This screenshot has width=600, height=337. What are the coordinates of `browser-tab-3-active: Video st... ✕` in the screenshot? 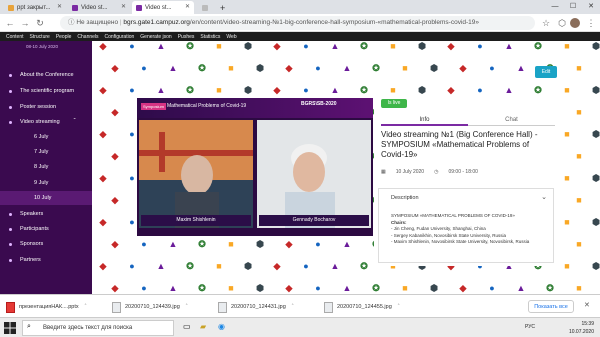 It's located at (163, 7).